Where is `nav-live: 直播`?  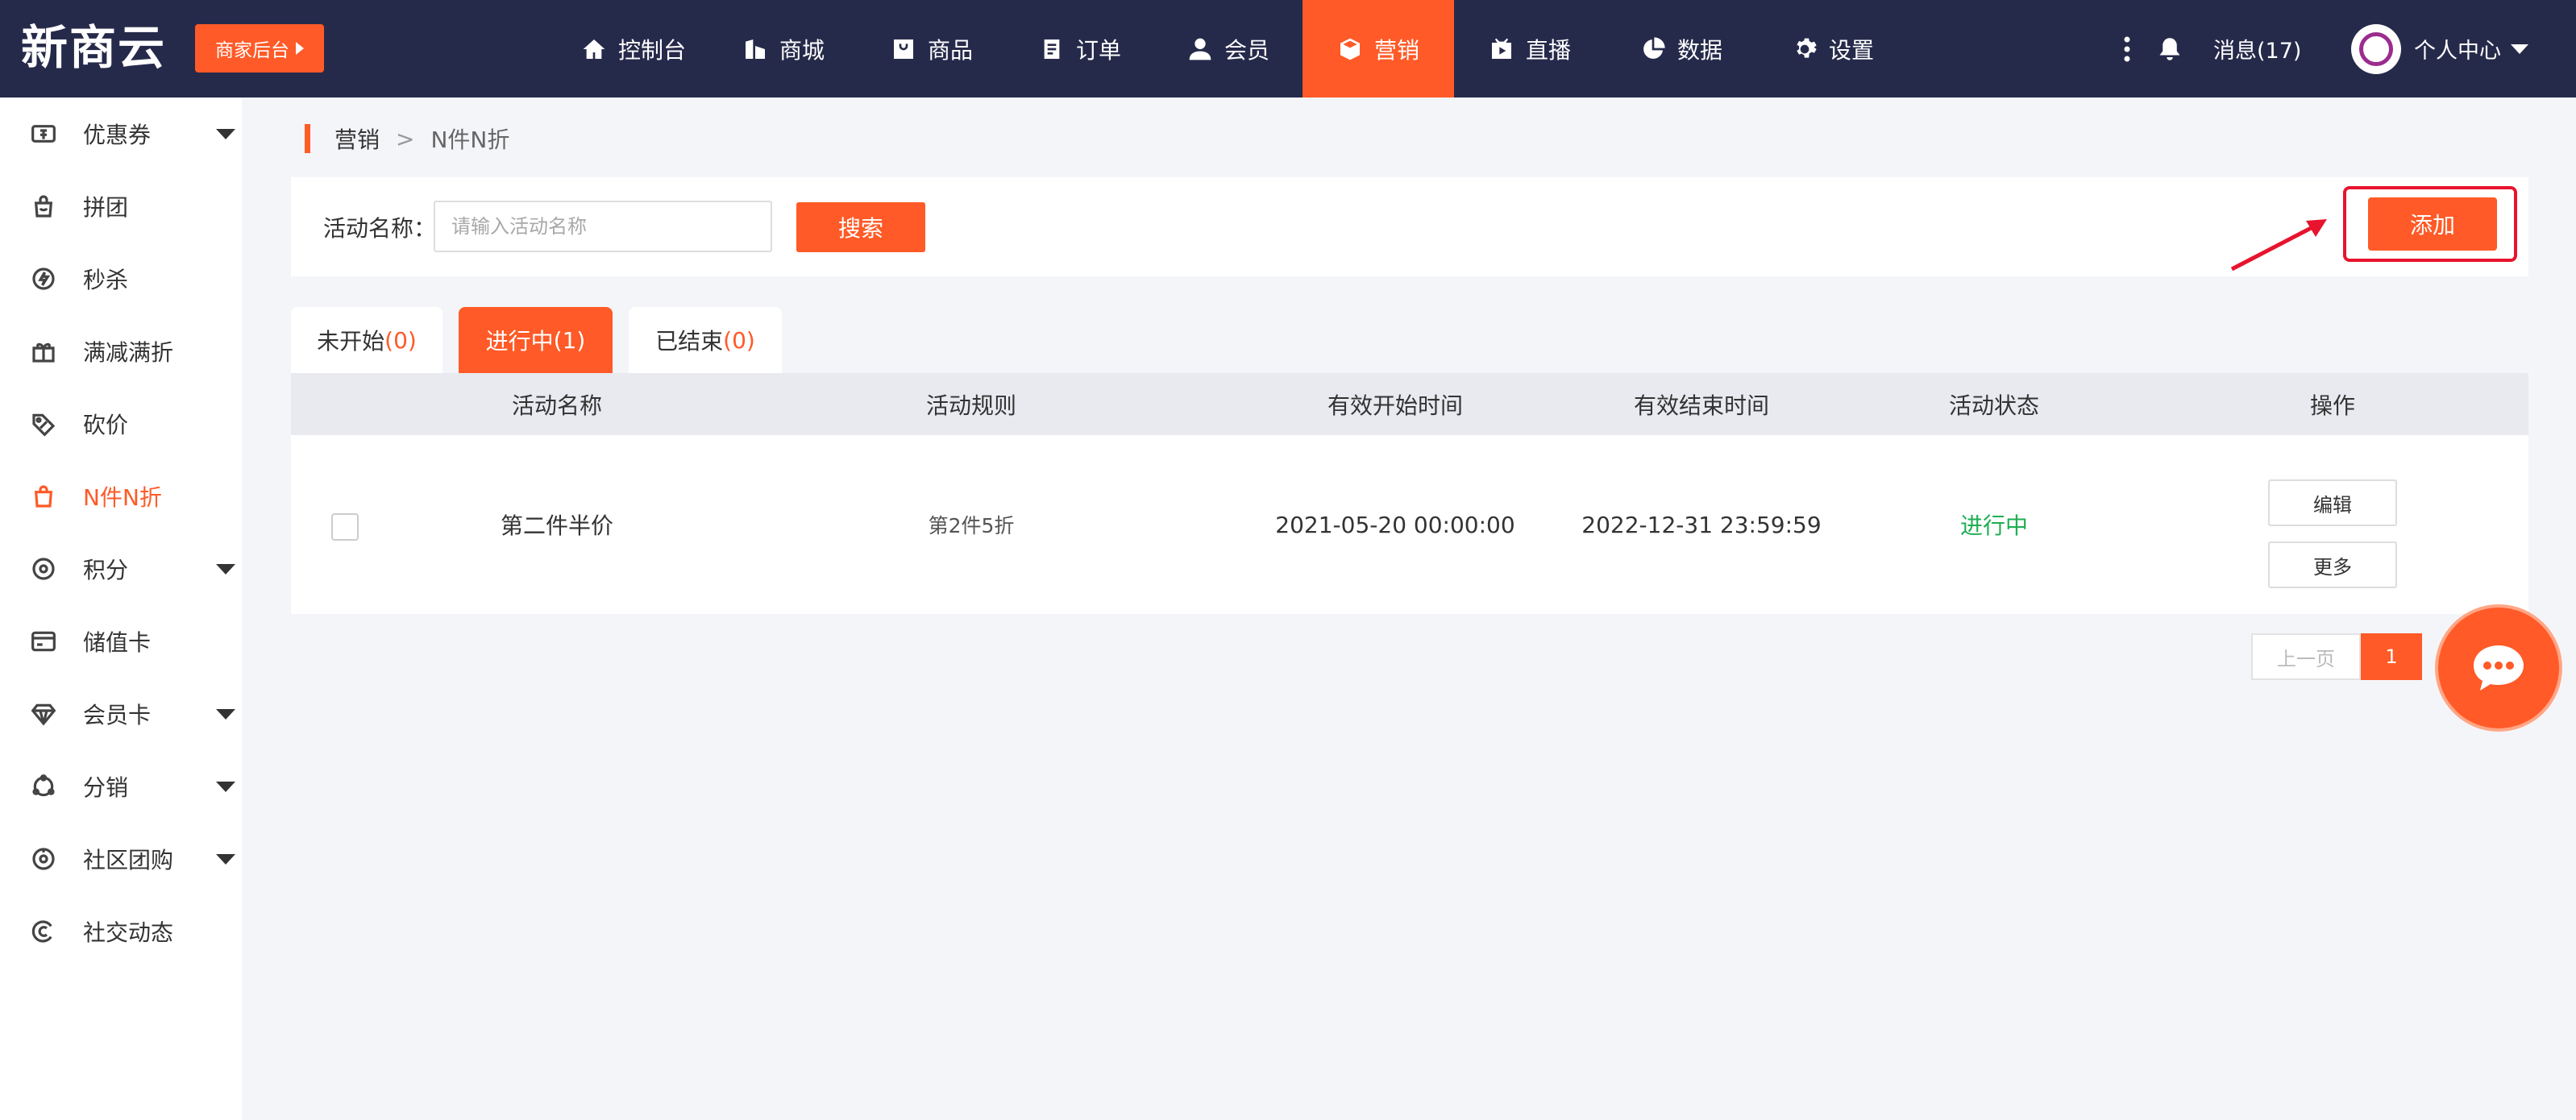
nav-live: 直播 is located at coordinates (1530, 48).